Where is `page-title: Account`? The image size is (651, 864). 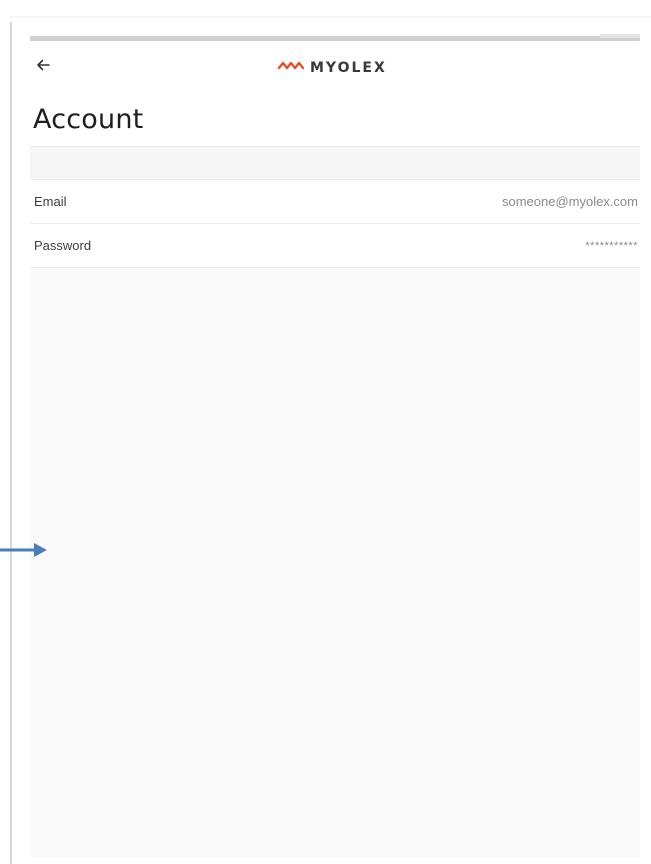 page-title: Account is located at coordinates (88, 119).